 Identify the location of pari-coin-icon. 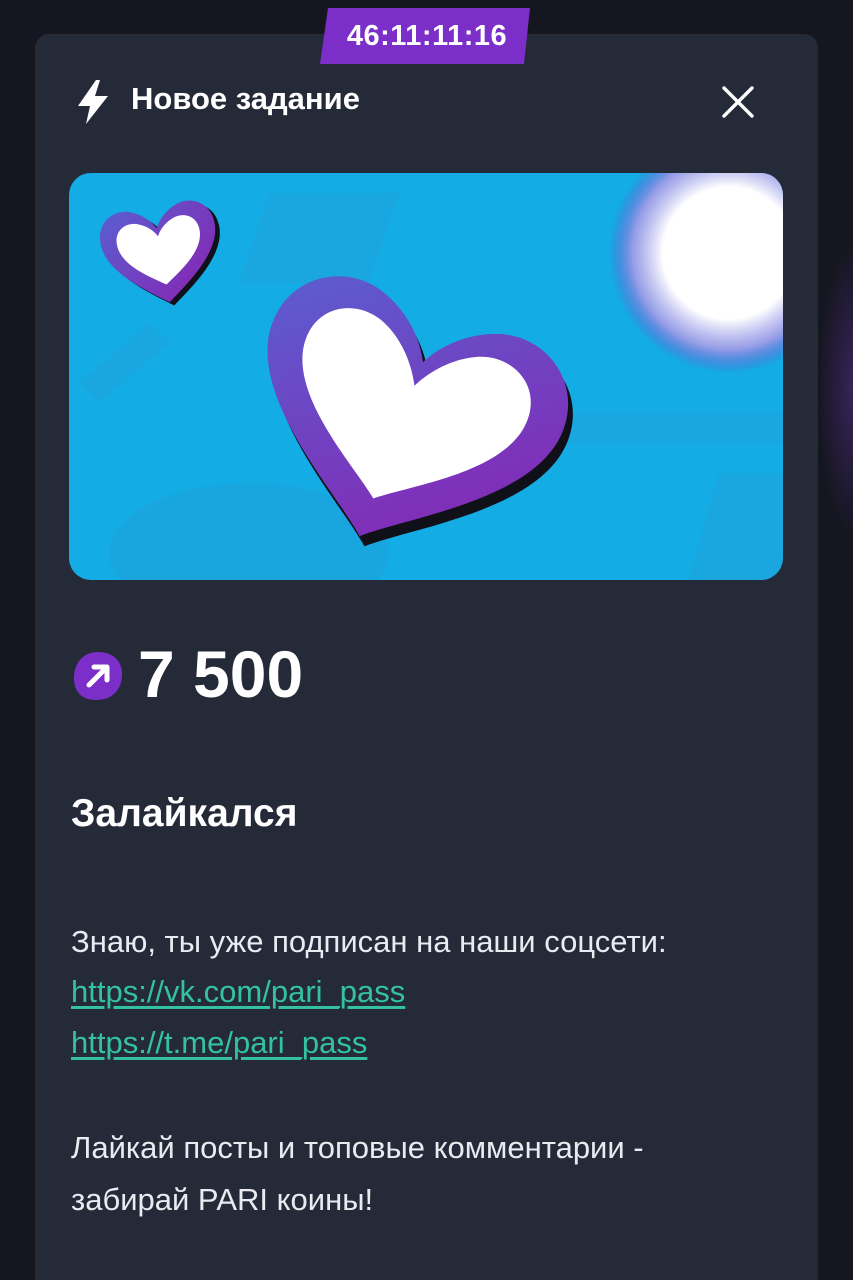
(98, 676).